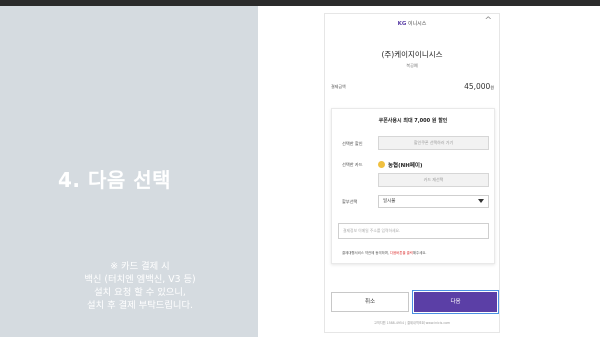 Image resolution: width=600 pixels, height=337 pixels. Describe the element at coordinates (389, 201) in the screenshot. I see `installment-value: 일시불` at that location.